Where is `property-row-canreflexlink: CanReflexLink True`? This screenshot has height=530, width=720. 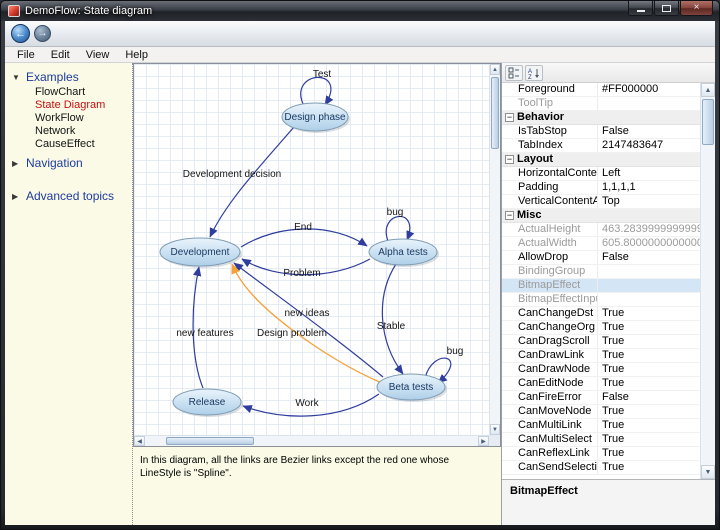
property-row-canreflexlink: CanReflexLink True is located at coordinates (601, 454).